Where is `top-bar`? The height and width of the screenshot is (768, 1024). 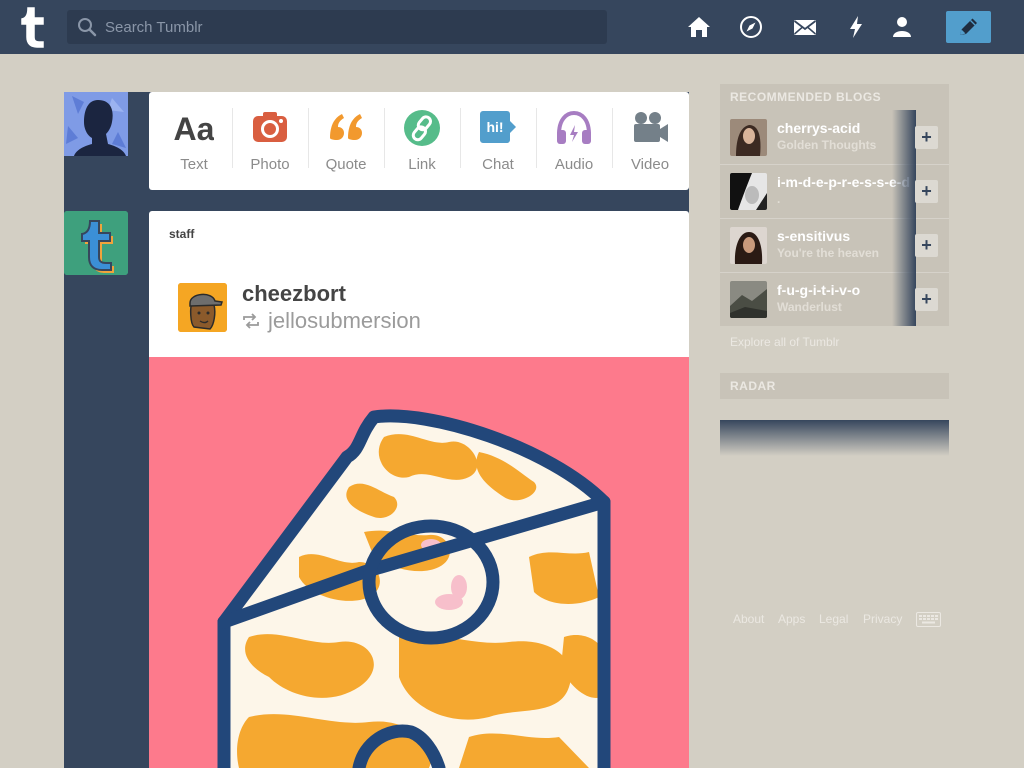
top-bar is located at coordinates (512, 27).